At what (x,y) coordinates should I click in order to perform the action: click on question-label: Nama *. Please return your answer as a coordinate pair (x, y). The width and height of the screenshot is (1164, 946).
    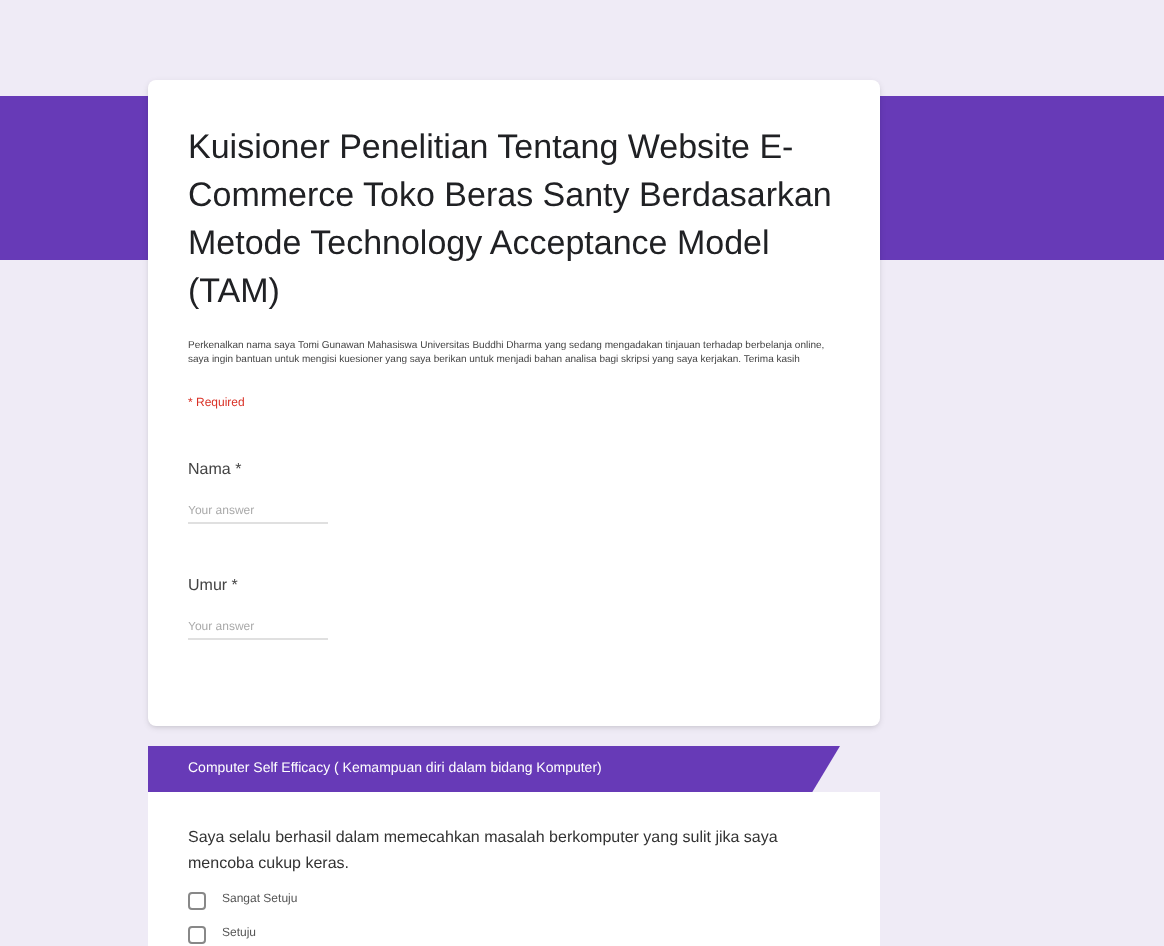
    Looking at the image, I should click on (216, 470).